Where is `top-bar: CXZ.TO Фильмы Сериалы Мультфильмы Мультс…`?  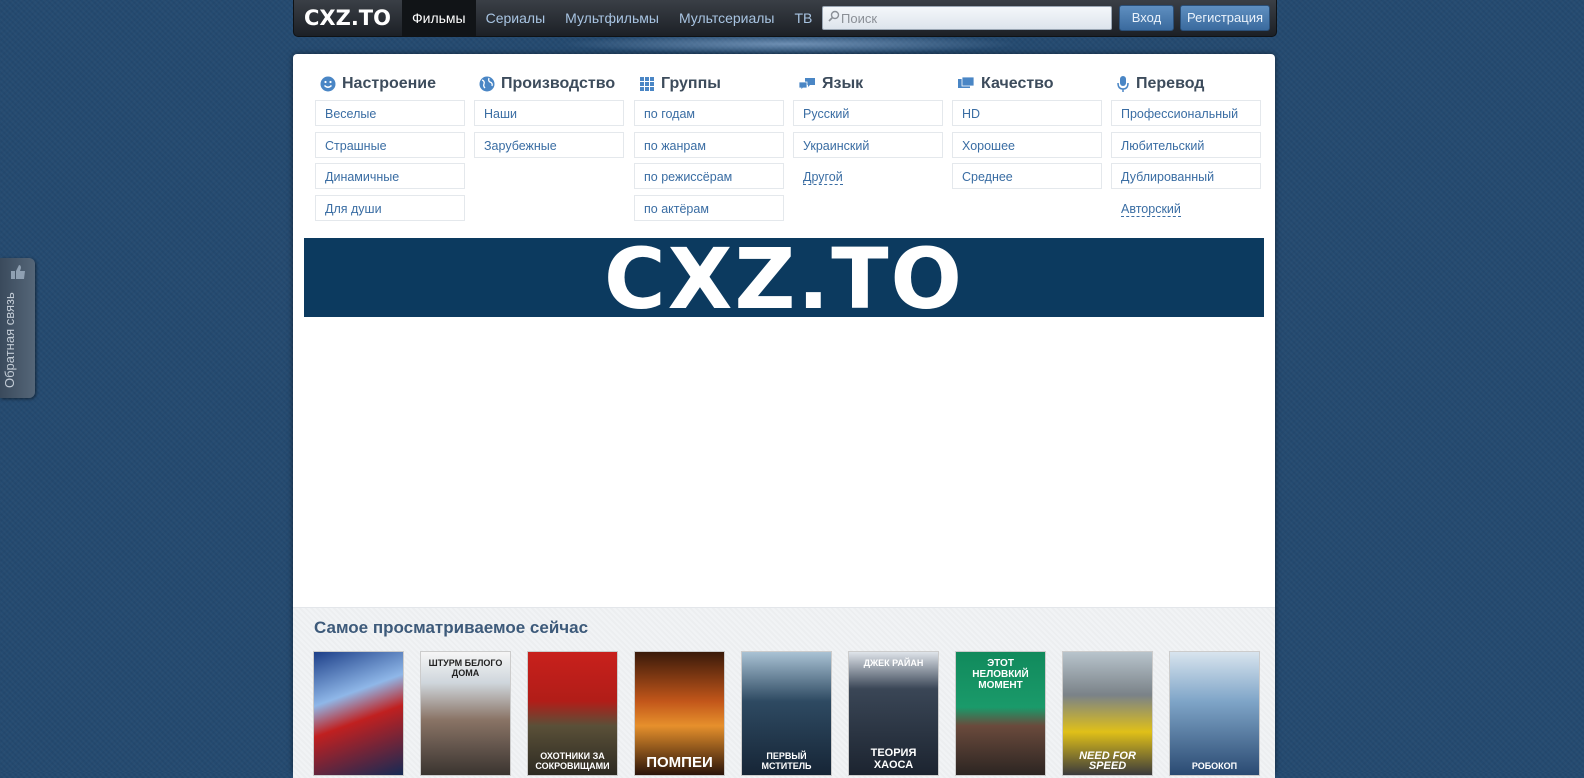
top-bar: CXZ.TO Фильмы Сериалы Мультфильмы Мультс… is located at coordinates (785, 18).